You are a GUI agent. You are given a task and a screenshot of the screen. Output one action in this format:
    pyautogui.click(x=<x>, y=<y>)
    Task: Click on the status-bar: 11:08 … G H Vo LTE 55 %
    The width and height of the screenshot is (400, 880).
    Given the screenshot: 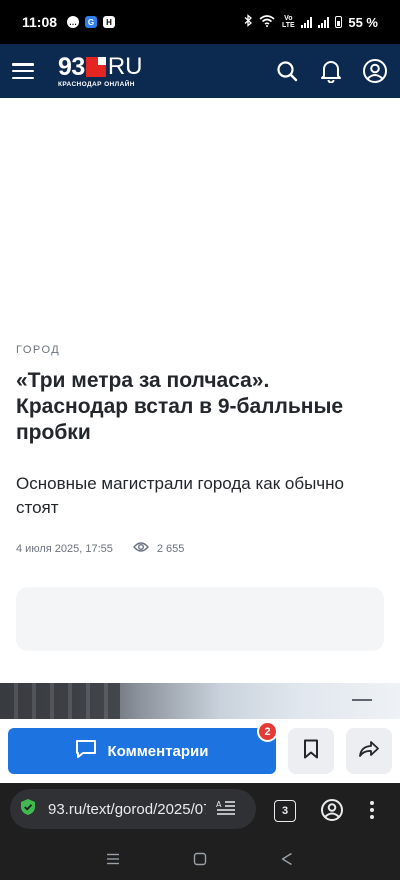 What is the action you would take?
    pyautogui.click(x=200, y=22)
    